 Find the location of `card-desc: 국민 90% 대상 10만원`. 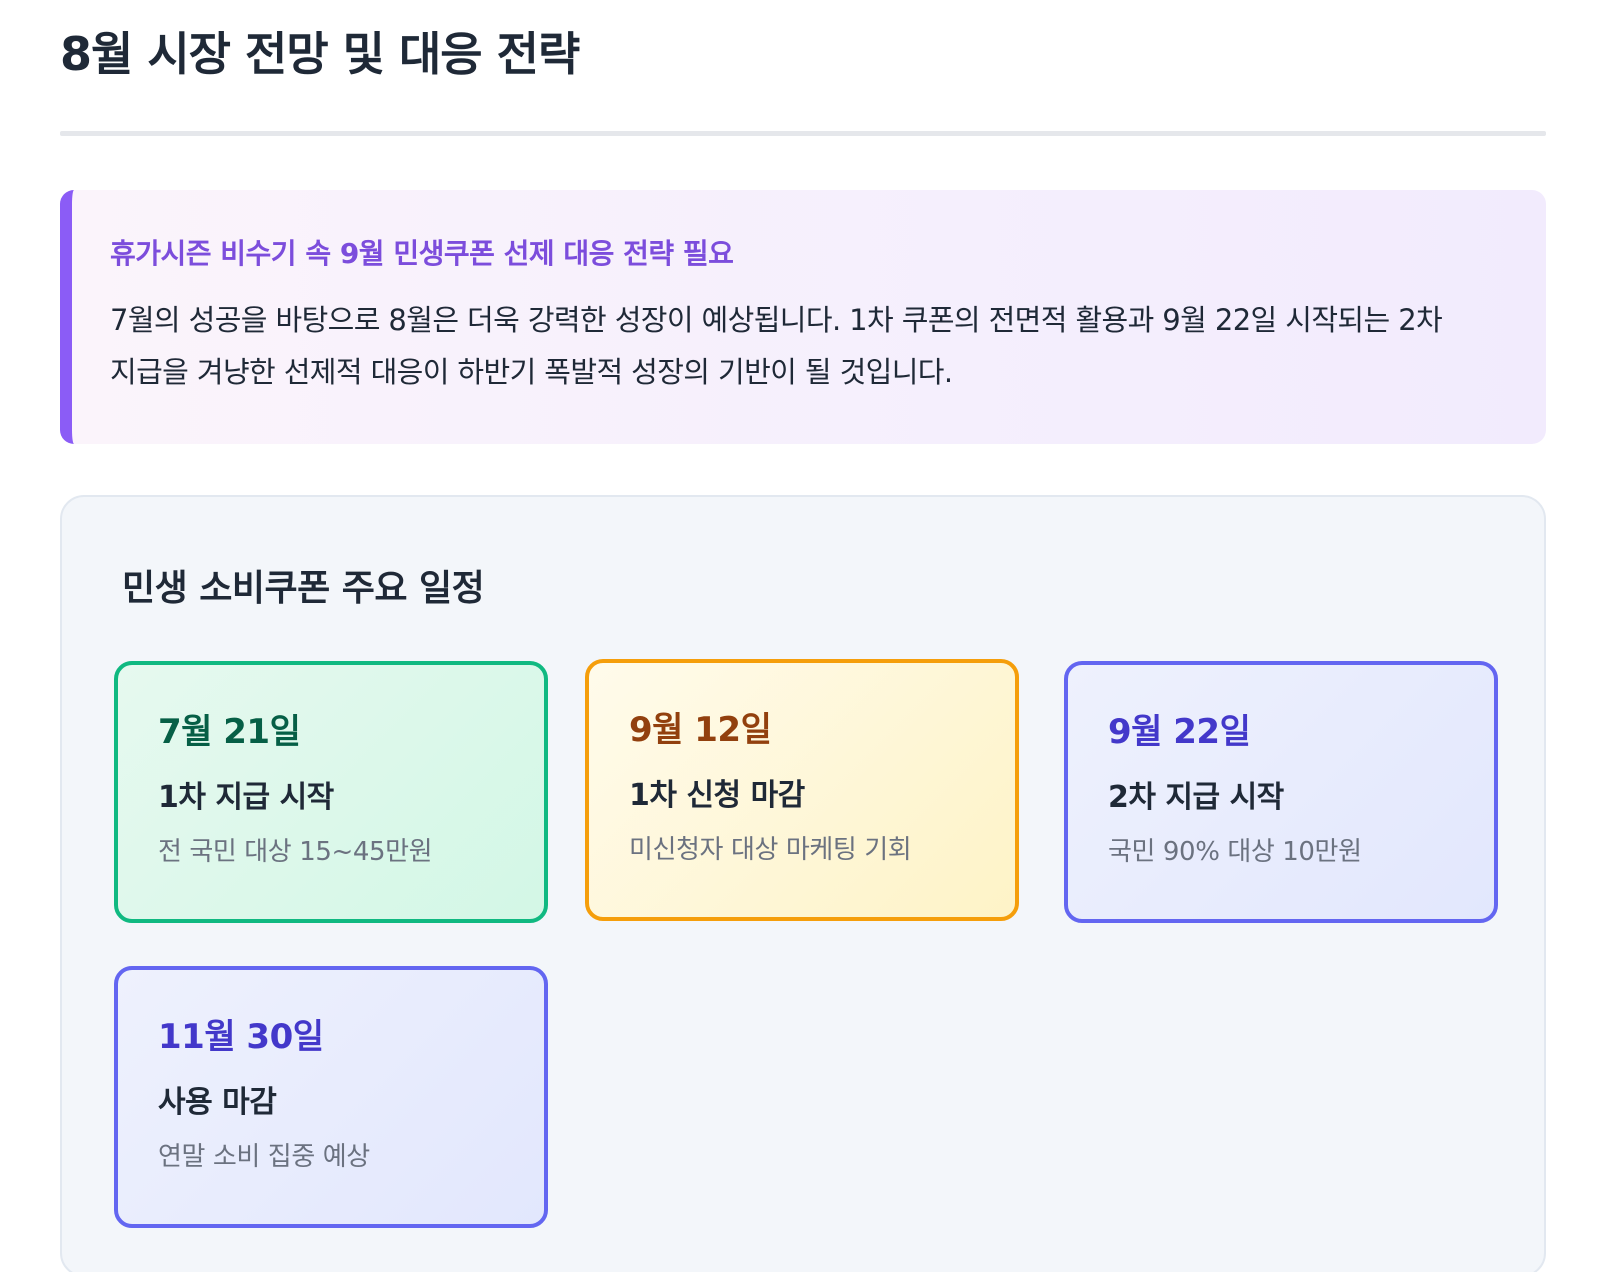

card-desc: 국민 90% 대상 10만원 is located at coordinates (1235, 852).